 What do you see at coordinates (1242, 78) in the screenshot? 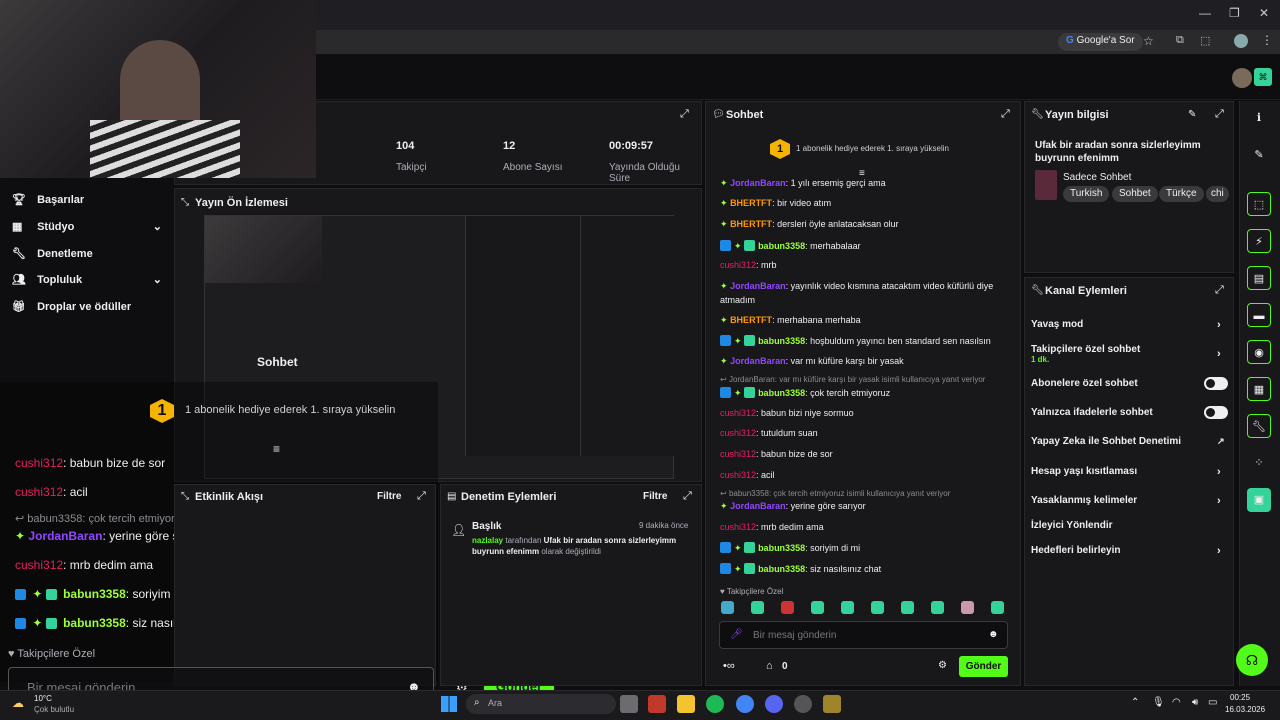
I see `user-avatar` at bounding box center [1242, 78].